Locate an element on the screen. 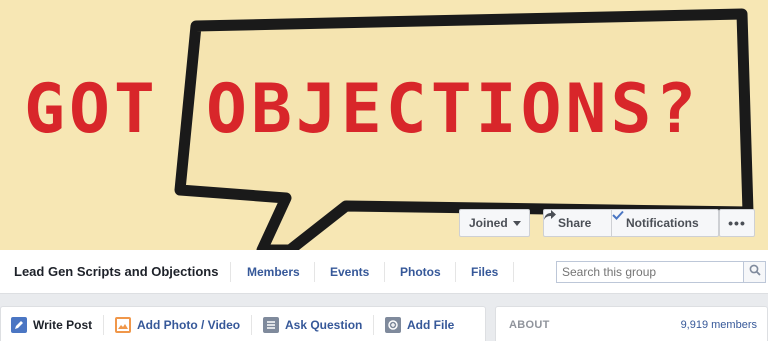 Image resolution: width=768 pixels, height=341 pixels. list-icon is located at coordinates (271, 325).